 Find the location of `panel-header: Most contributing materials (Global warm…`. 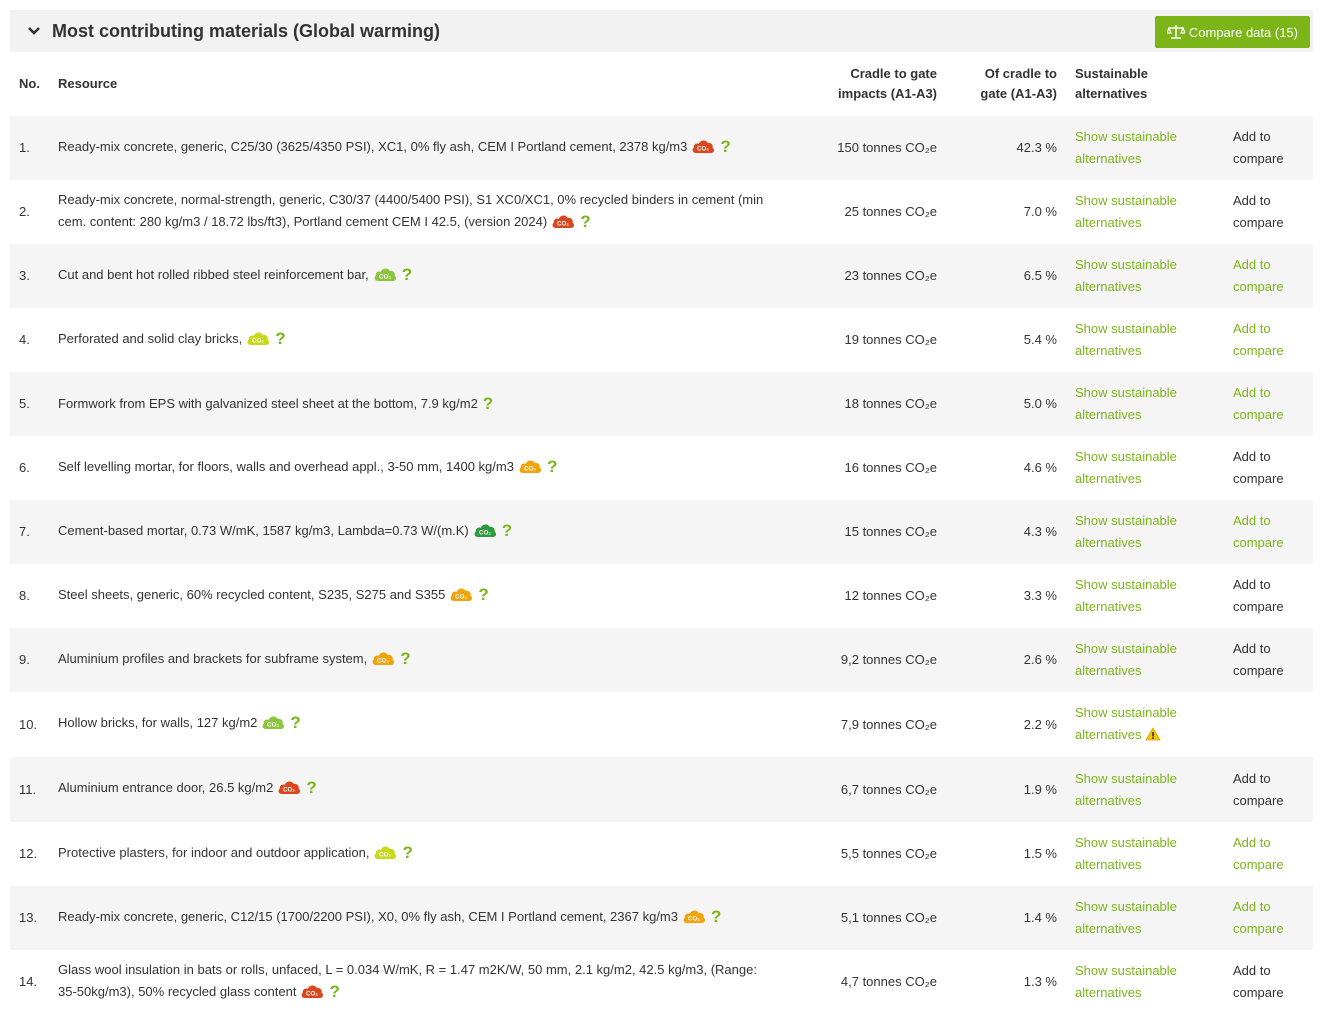

panel-header: Most contributing materials (Global warm… is located at coordinates (661, 31).